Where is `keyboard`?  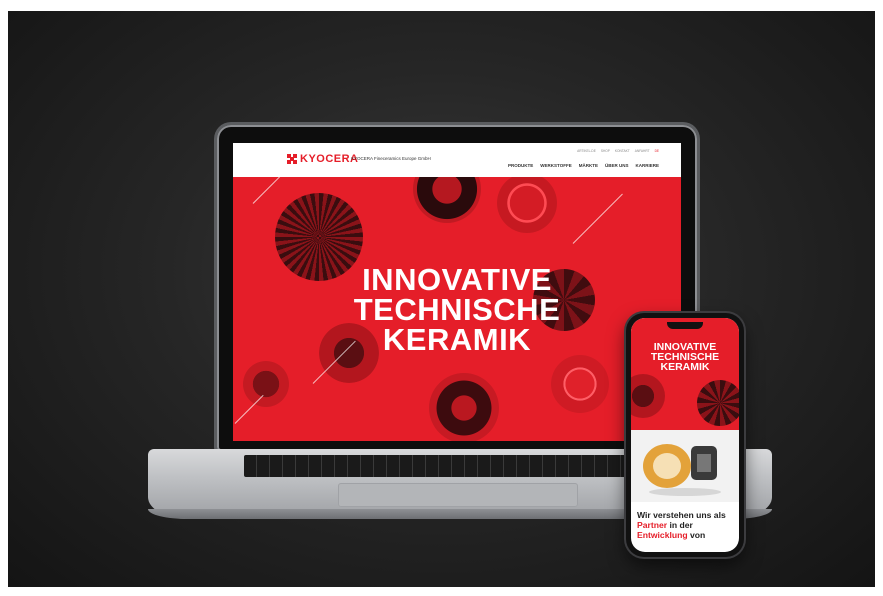
keyboard is located at coordinates (459, 466).